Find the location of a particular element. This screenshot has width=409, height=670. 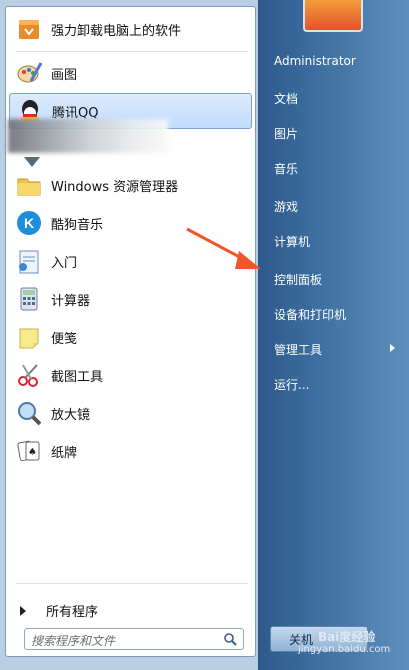

right-item-devices-printers: 设备和打印机 is located at coordinates (310, 314).